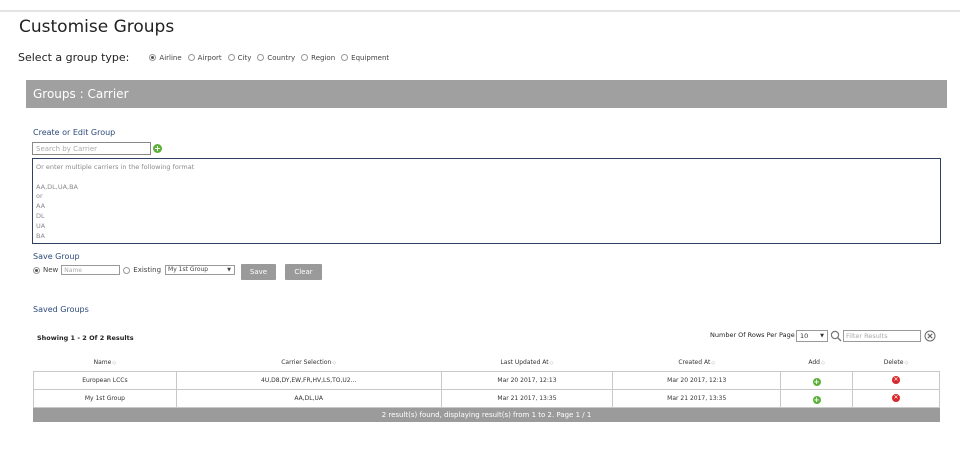 Image resolution: width=960 pixels, height=453 pixels. I want to click on save-group-label: Save Group, so click(56, 256).